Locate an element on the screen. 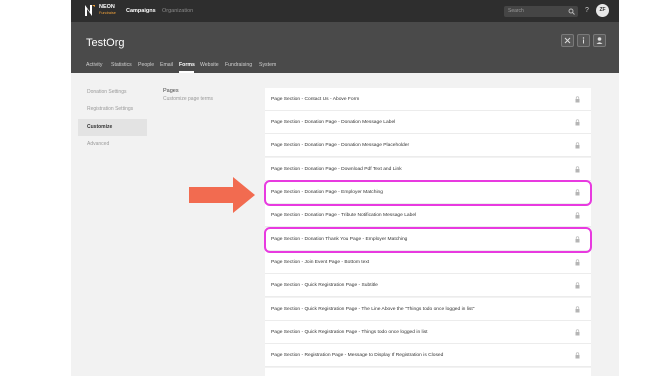 This screenshot has height=376, width=670. list-item-label: Page Section - Contact Us - Above Form is located at coordinates (315, 99).